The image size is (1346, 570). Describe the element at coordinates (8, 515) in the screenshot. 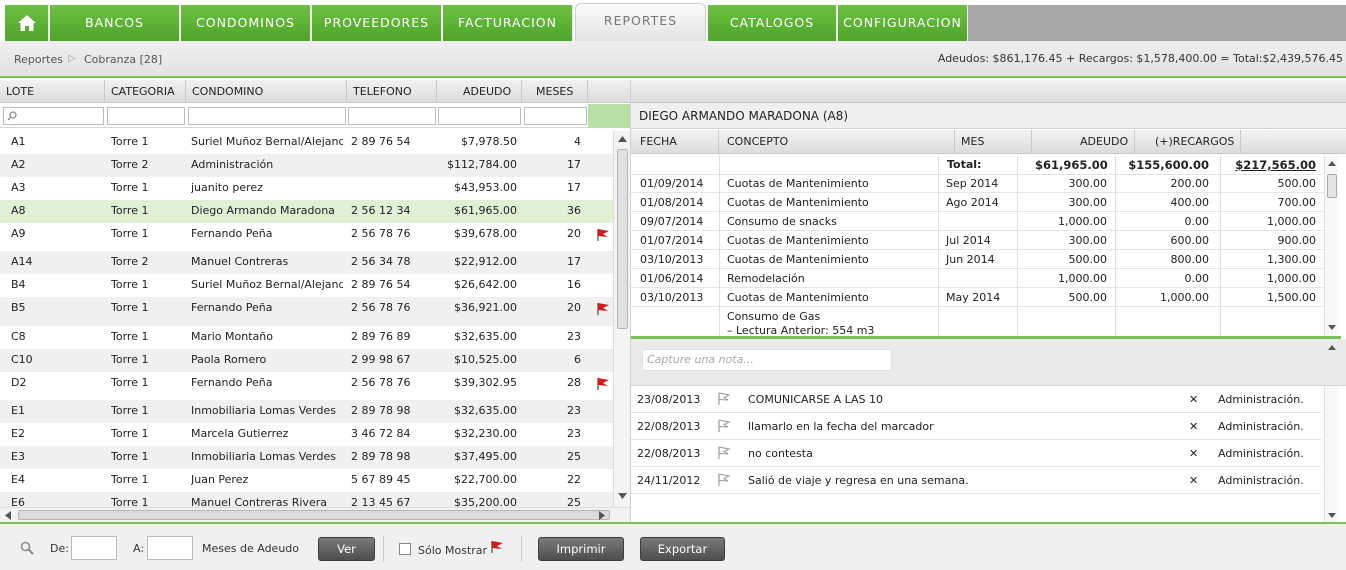

I see `scroll-left-icon` at that location.